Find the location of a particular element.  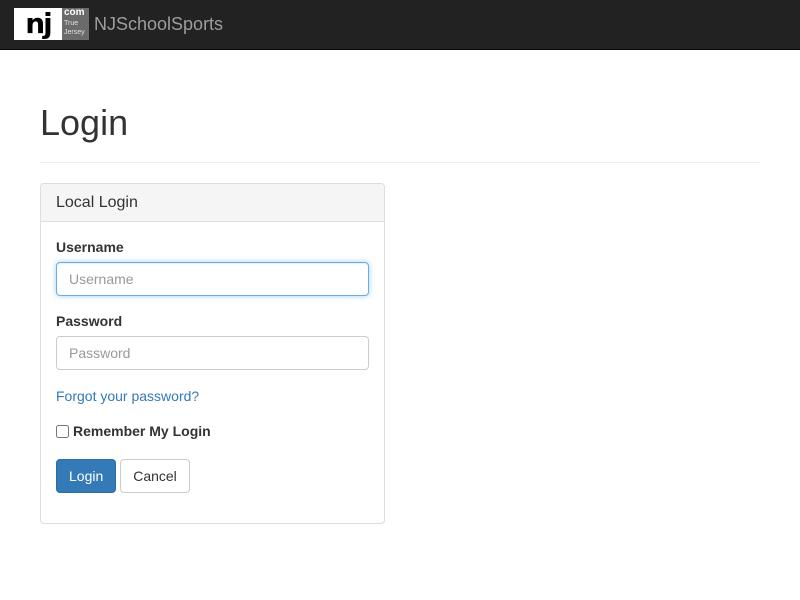

password-group: Password is located at coordinates (212, 340).